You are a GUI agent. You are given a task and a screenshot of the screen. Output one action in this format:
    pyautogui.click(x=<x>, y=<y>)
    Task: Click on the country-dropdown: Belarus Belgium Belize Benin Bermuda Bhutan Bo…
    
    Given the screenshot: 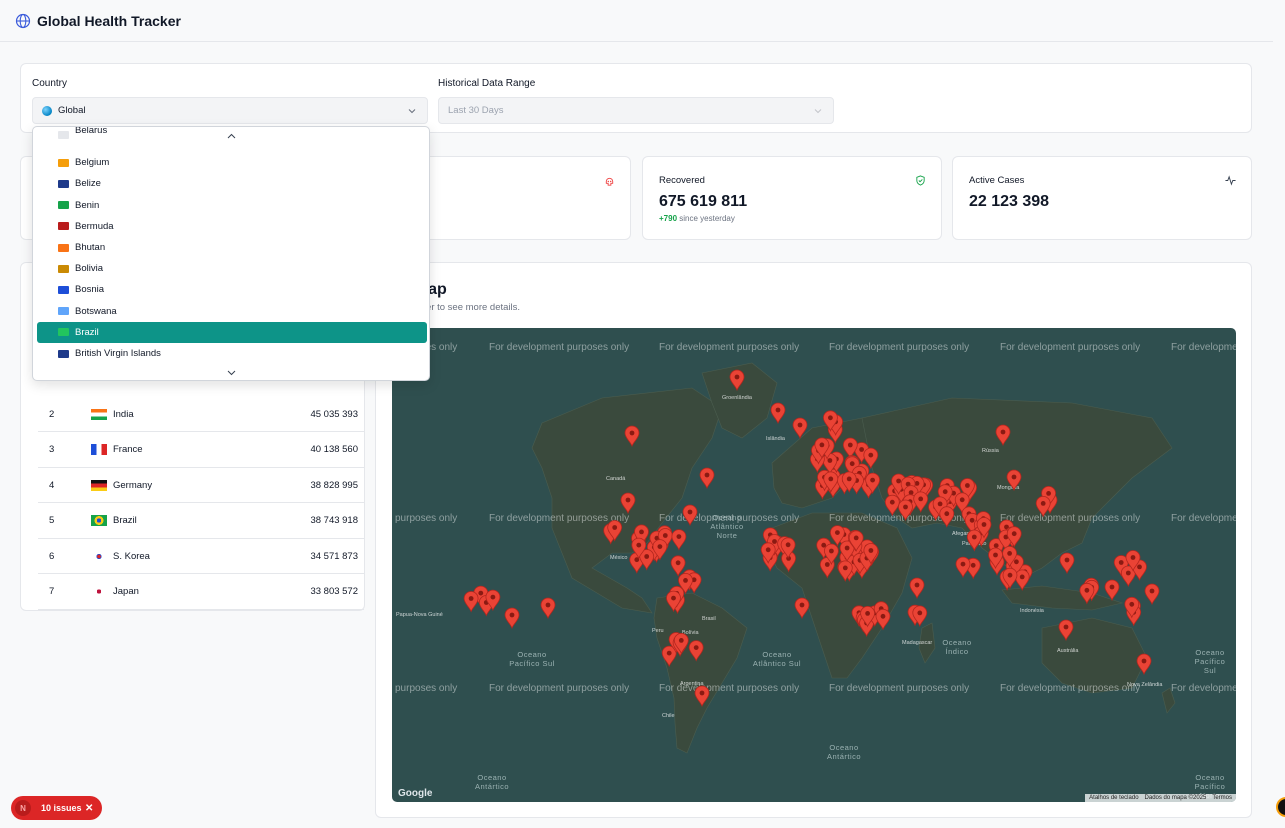 What is the action you would take?
    pyautogui.click(x=231, y=253)
    